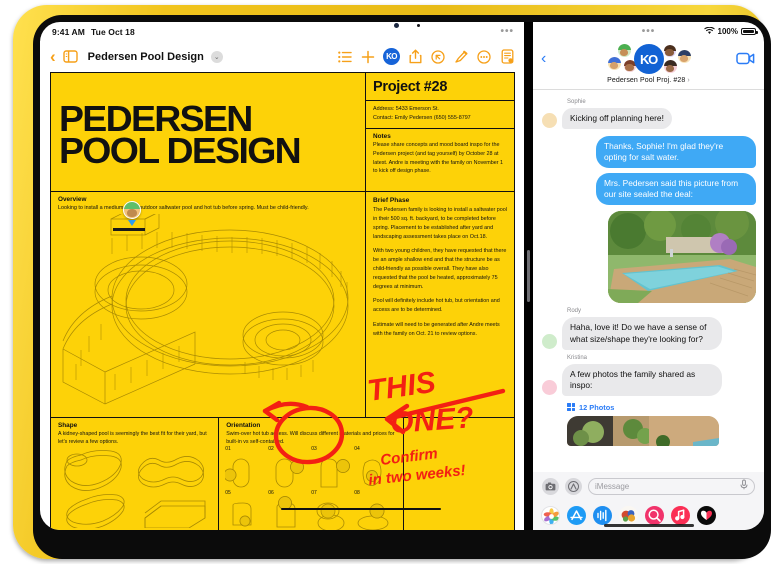 The height and width of the screenshot is (564, 778). What do you see at coordinates (418, 25) in the screenshot?
I see `ambient-sensor` at bounding box center [418, 25].